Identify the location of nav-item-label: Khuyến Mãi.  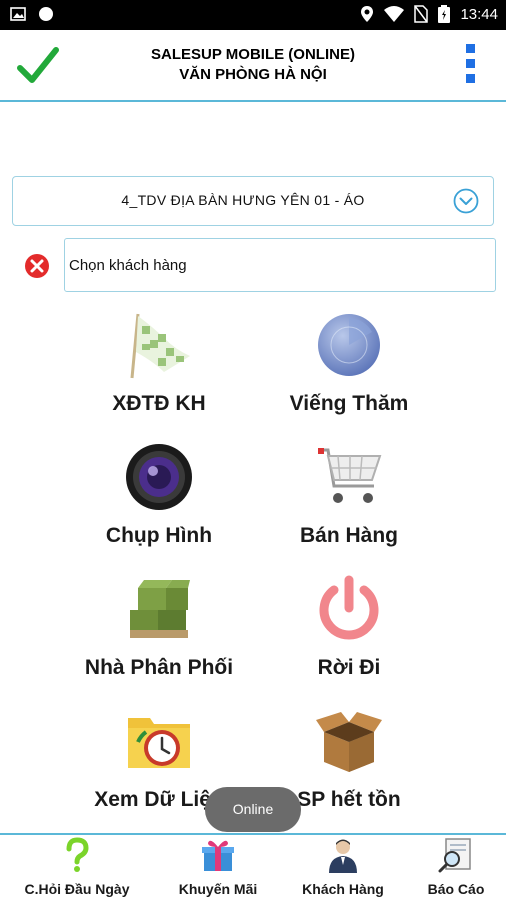
(218, 889).